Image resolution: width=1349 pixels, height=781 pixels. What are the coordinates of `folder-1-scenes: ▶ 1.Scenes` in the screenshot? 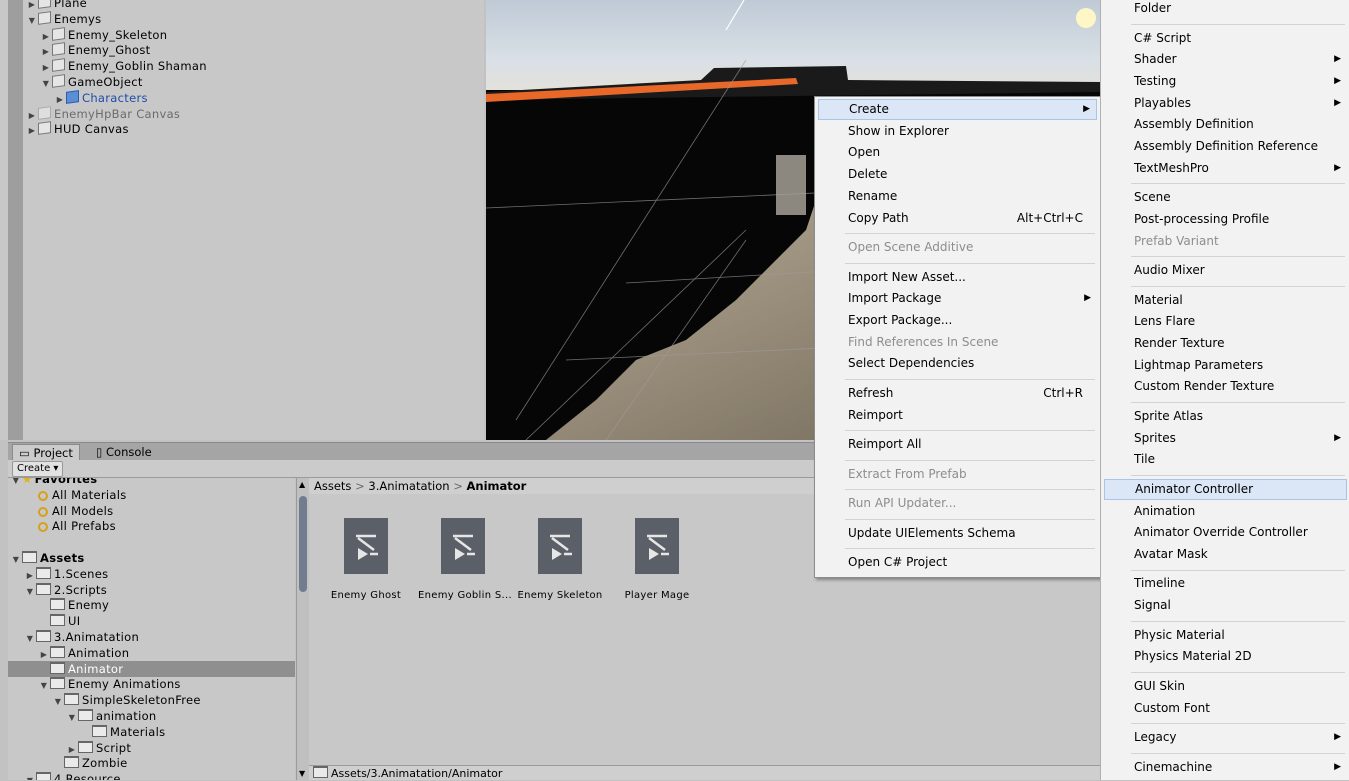 It's located at (66, 574).